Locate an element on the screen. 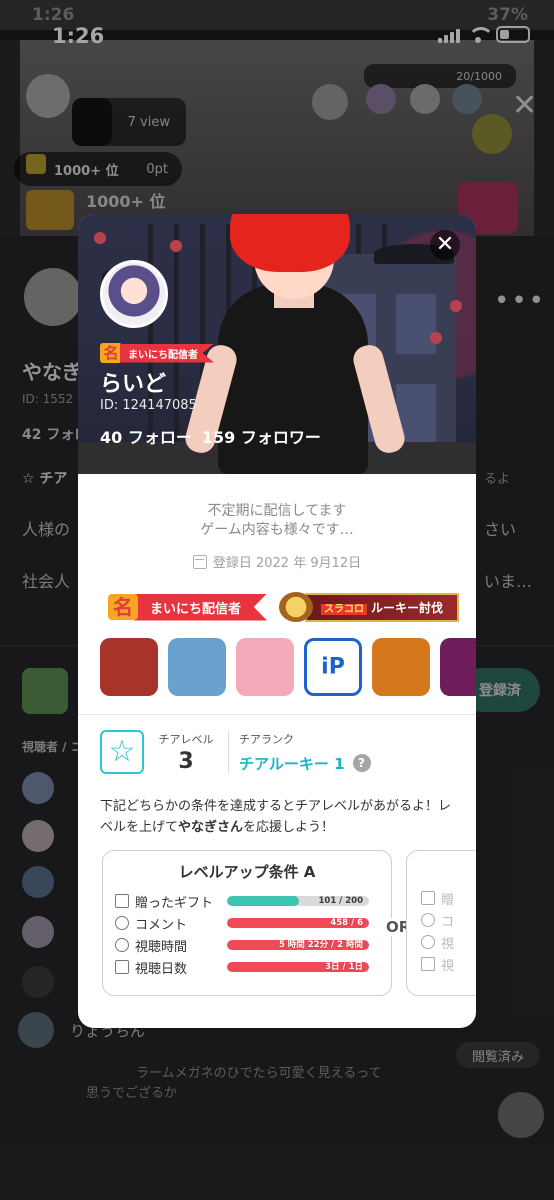 The width and height of the screenshot is (554, 1200). condition-value: 101 / 200 is located at coordinates (340, 901).